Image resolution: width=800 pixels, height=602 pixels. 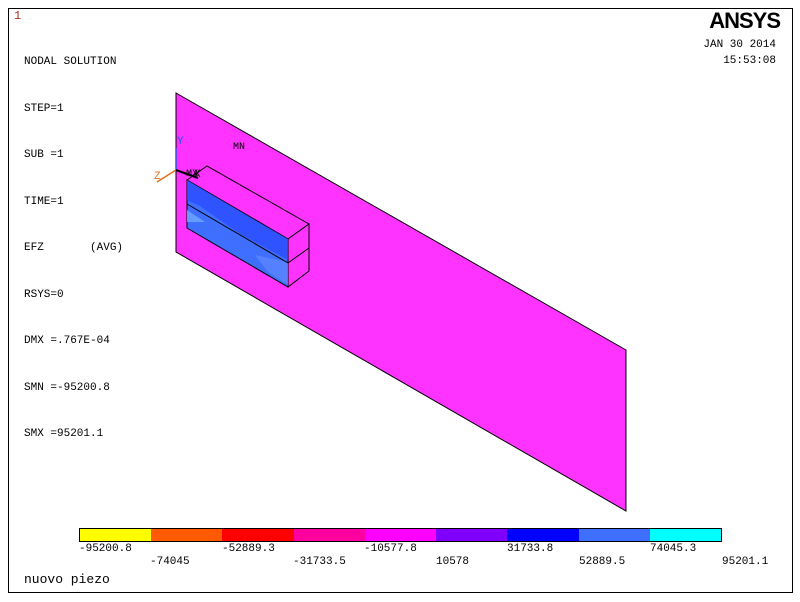 I want to click on legend-label: -52889.3, so click(x=248, y=549).